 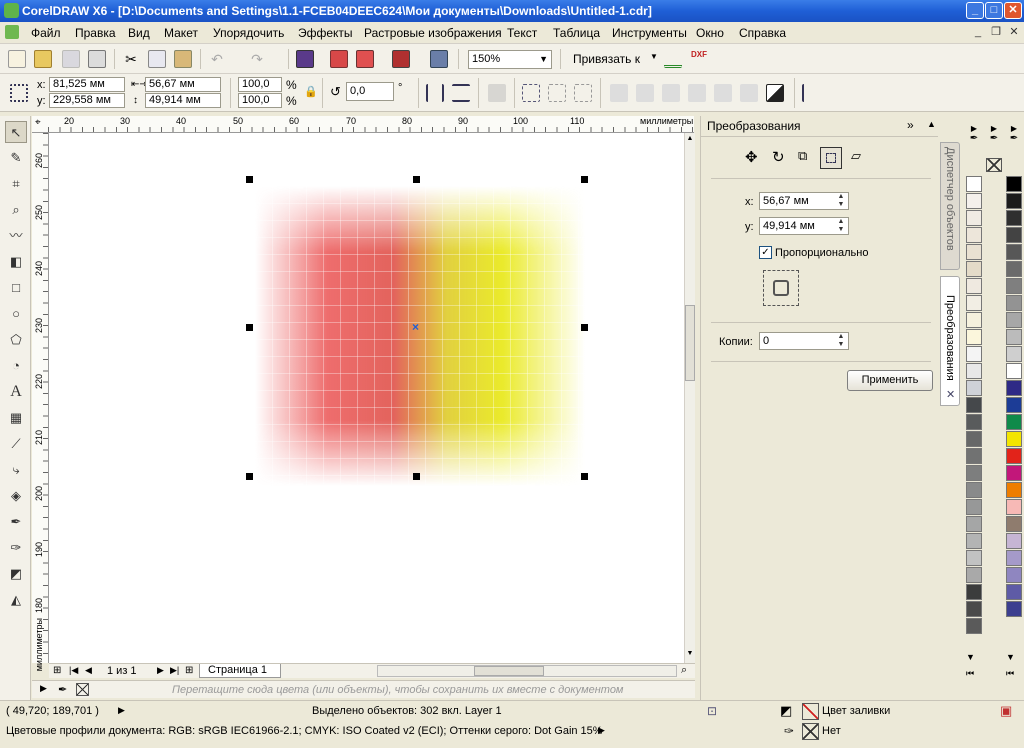 I want to click on ungroup-icon, so click(x=557, y=93).